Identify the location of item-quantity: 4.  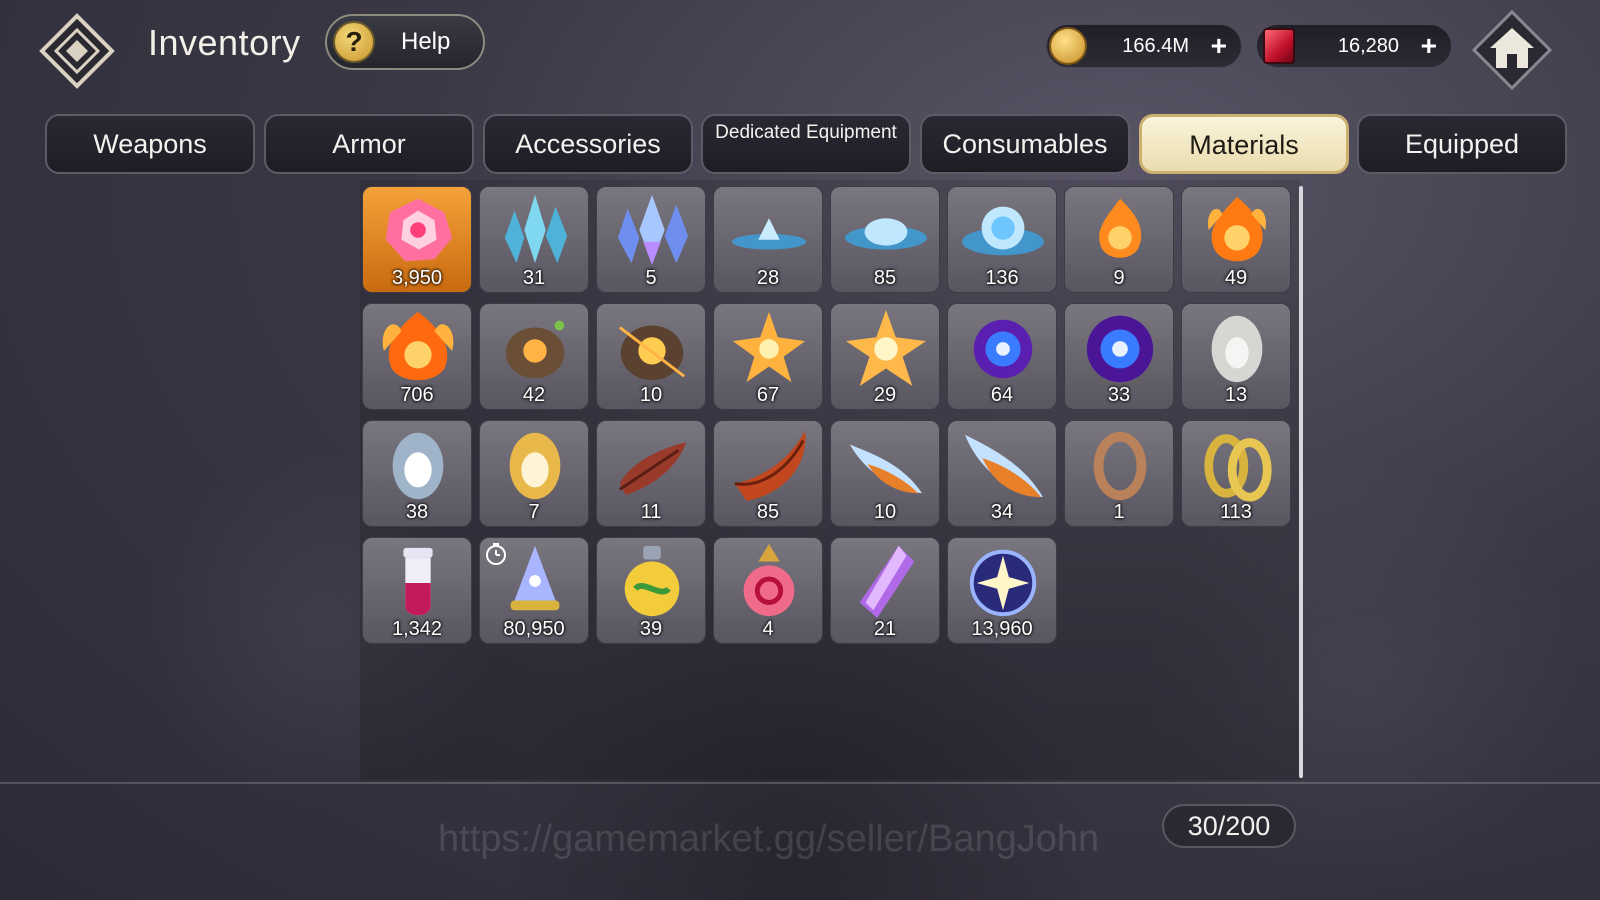
(768, 629).